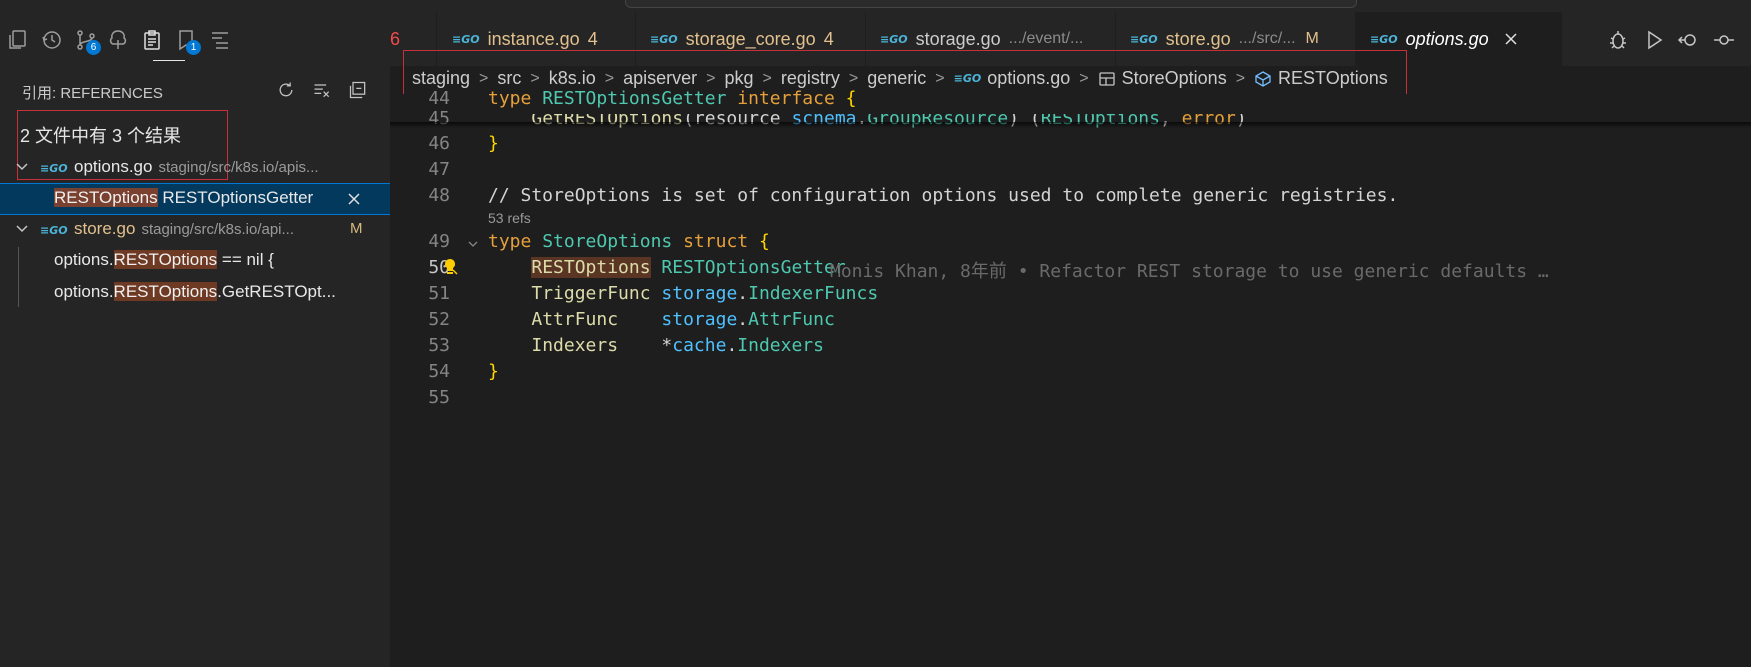 The image size is (1751, 667). What do you see at coordinates (356, 228) in the screenshot?
I see `modified-badge: M` at bounding box center [356, 228].